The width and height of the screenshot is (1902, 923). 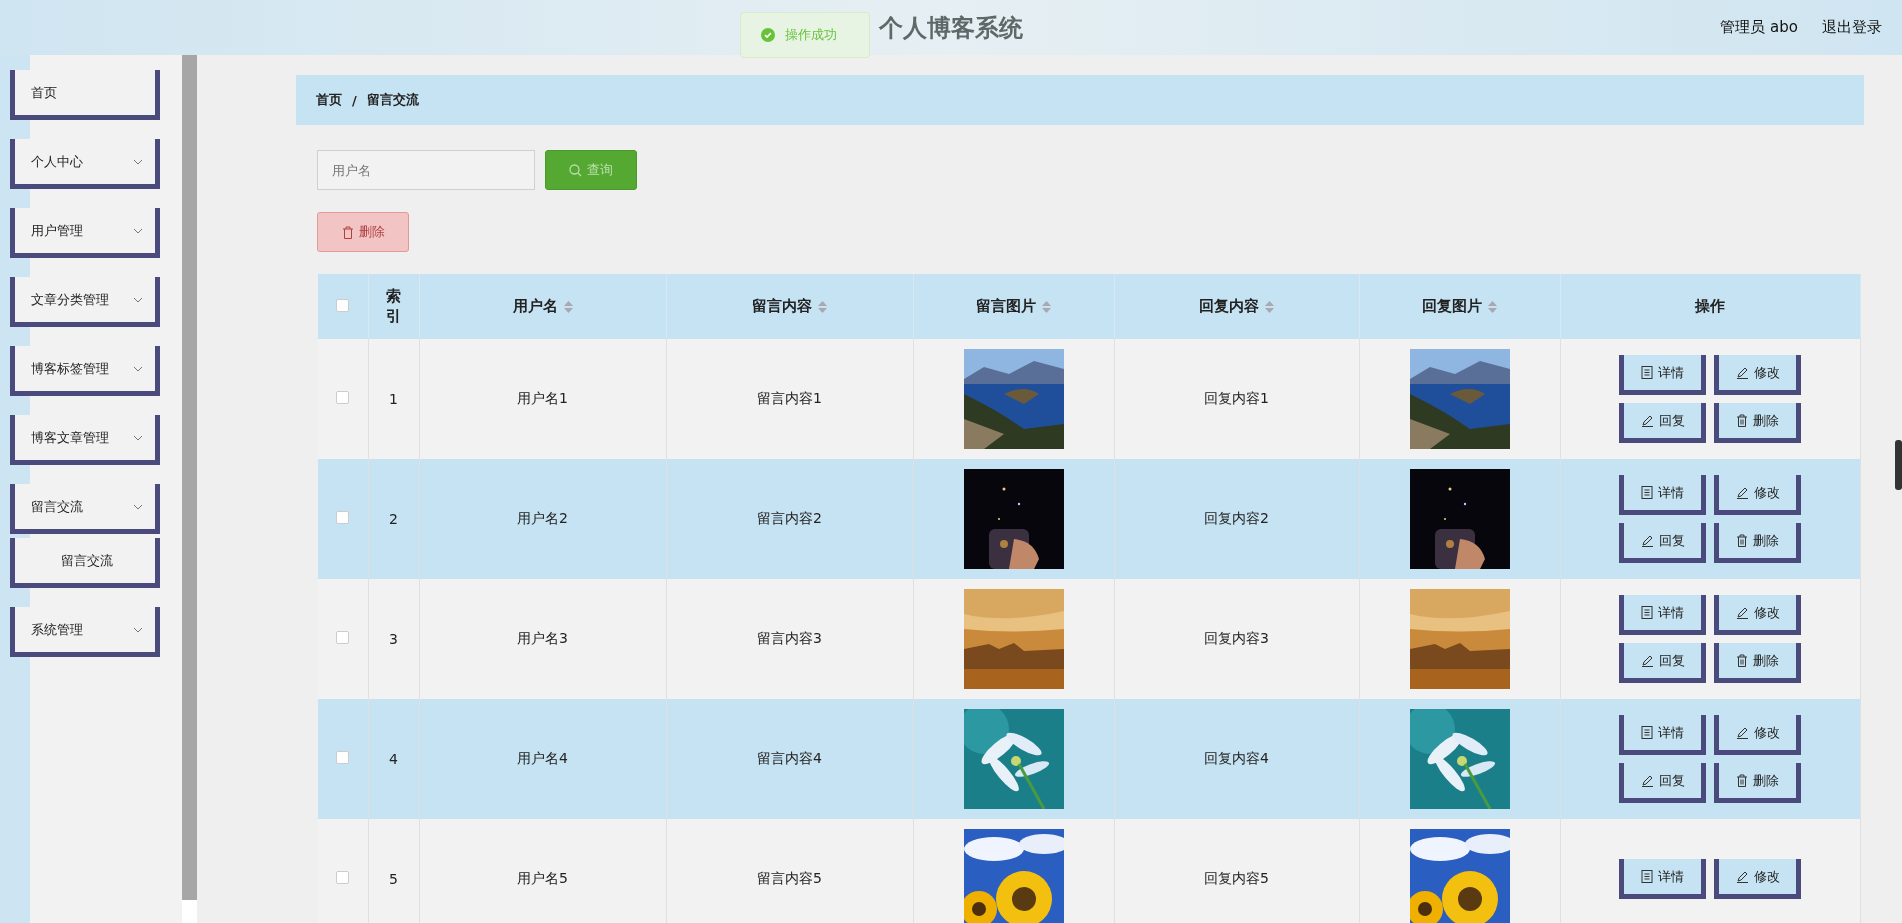 What do you see at coordinates (393, 879) in the screenshot?
I see `index-cell: 5` at bounding box center [393, 879].